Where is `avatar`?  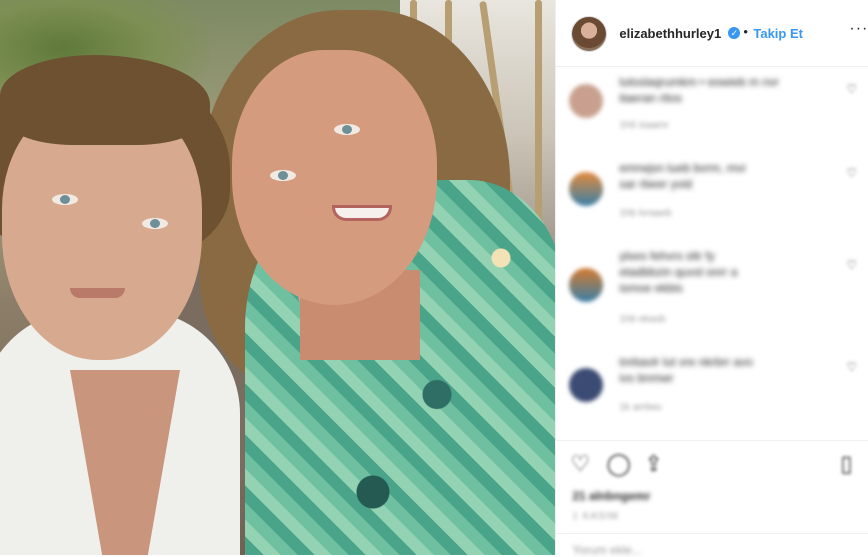 avatar is located at coordinates (589, 34).